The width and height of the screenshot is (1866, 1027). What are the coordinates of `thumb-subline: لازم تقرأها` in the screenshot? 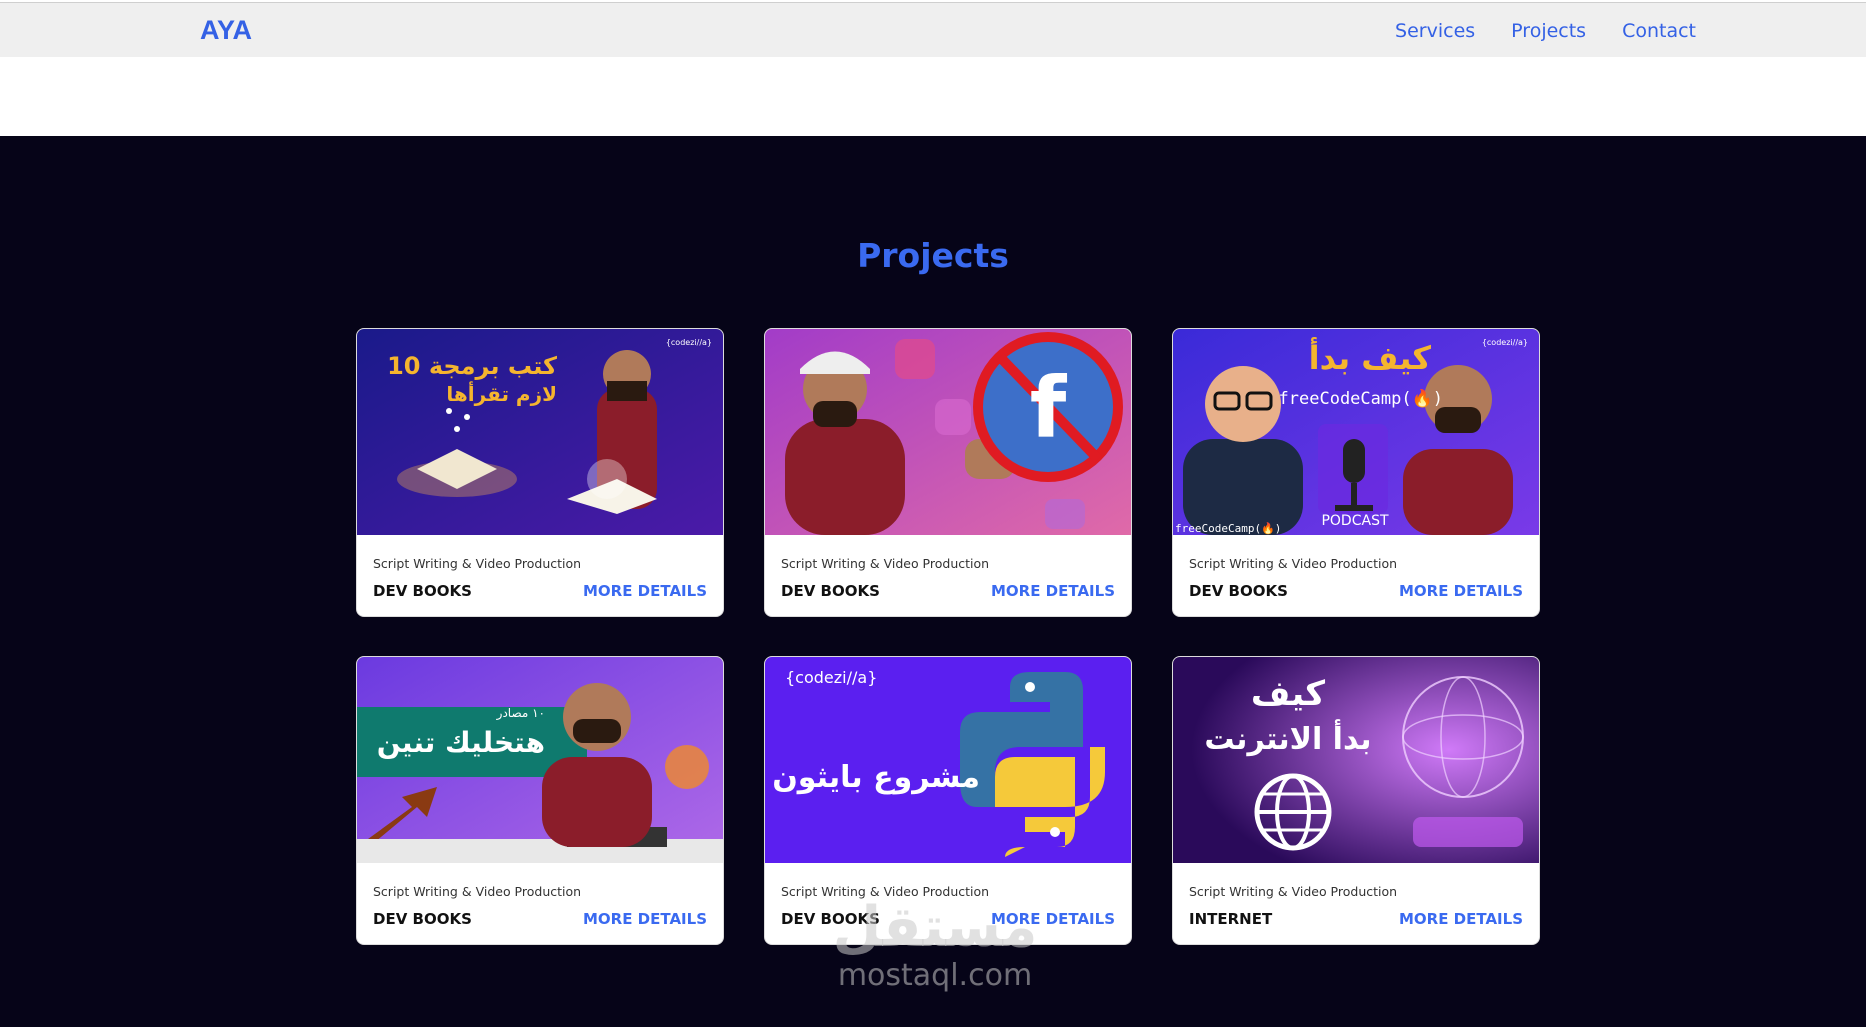 It's located at (501, 393).